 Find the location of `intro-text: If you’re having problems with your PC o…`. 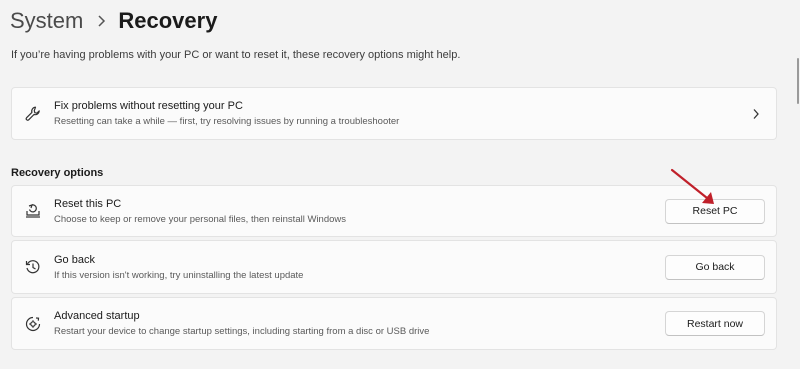

intro-text: If you’re having problems with your PC o… is located at coordinates (236, 55).